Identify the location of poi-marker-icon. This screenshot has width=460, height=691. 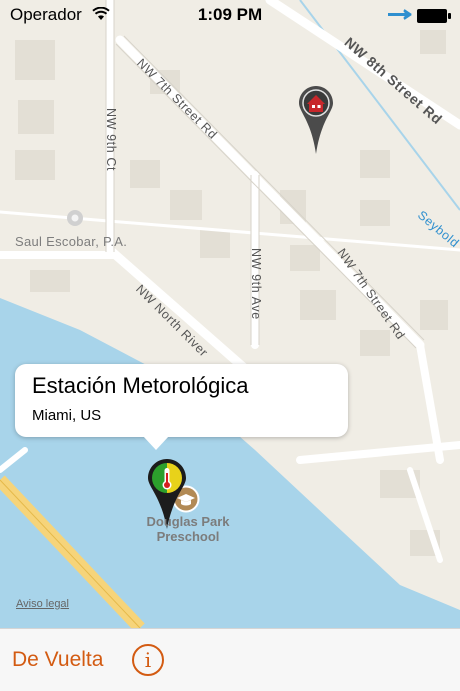
(75, 218).